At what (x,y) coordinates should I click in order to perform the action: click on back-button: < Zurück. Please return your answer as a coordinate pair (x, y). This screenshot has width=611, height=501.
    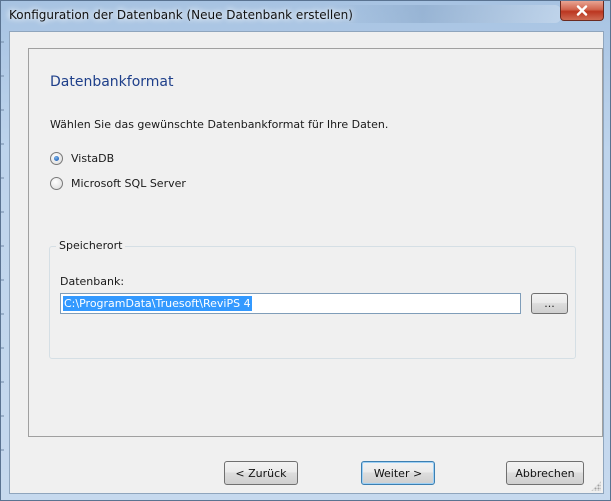
    Looking at the image, I should click on (261, 473).